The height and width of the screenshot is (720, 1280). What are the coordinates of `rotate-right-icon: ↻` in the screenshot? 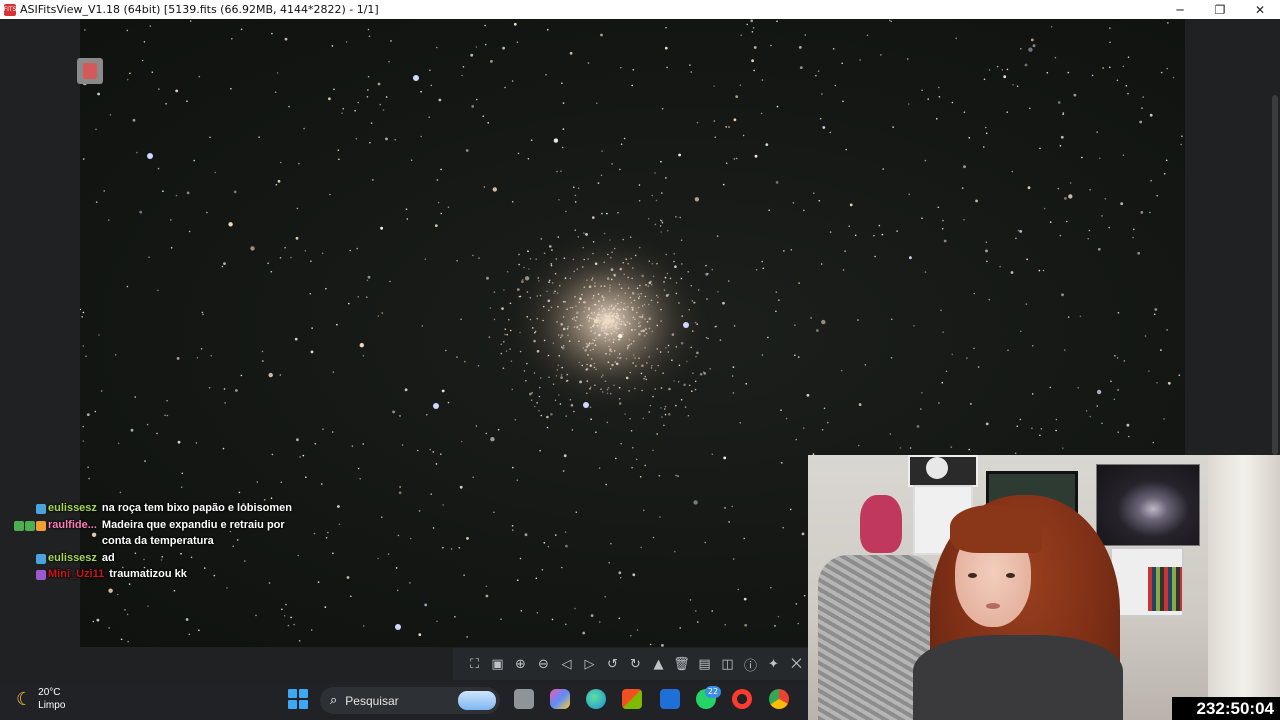 It's located at (635, 664).